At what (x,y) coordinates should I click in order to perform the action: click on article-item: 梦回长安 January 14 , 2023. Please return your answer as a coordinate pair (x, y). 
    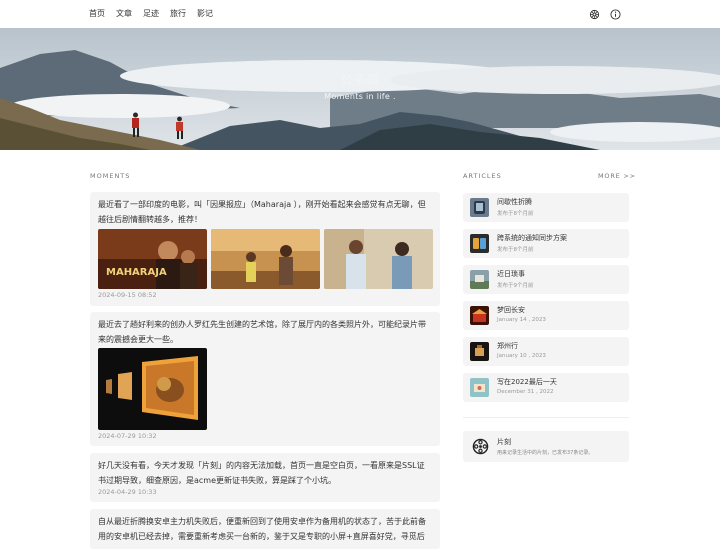
    Looking at the image, I should click on (546, 315).